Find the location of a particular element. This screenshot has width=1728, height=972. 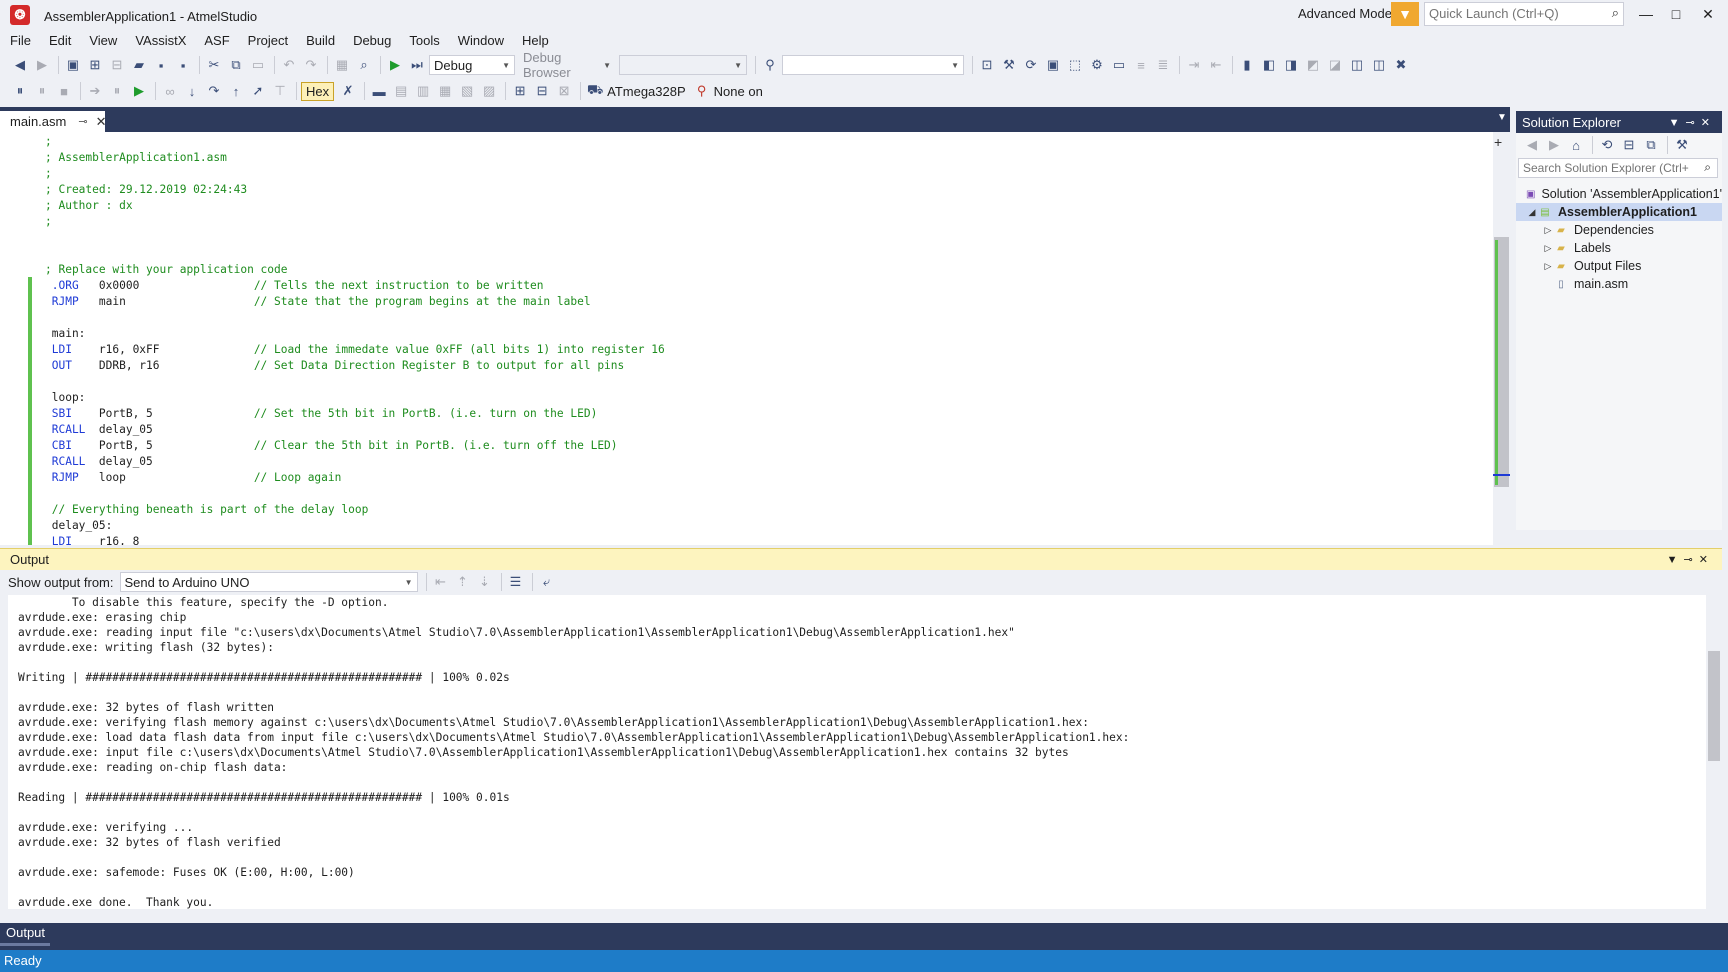

expand-arrow-icon: ◢ is located at coordinates (1532, 212).